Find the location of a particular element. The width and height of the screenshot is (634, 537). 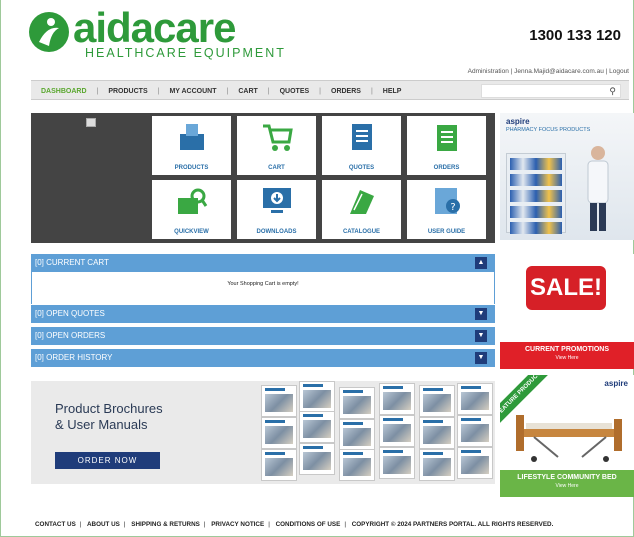

tile-label: ORDERS is located at coordinates (446, 168).